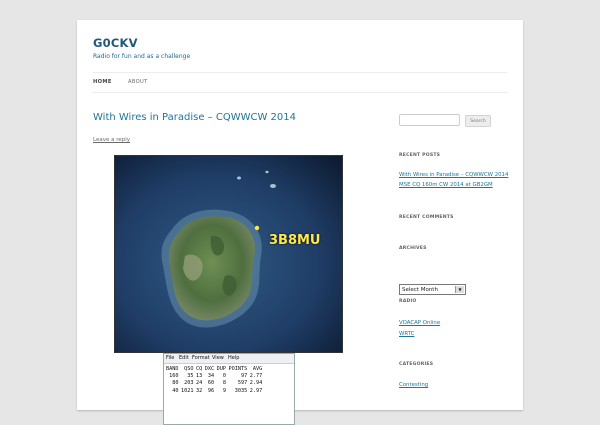  I want to click on map-callsign-label: 3B8MU, so click(295, 240).